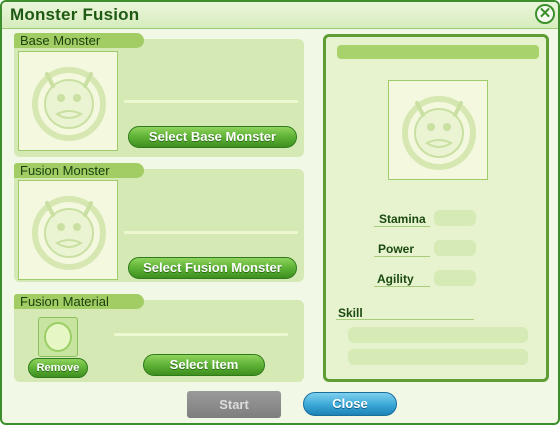 This screenshot has width=560, height=425. I want to click on select-base-monster-button: Select Base Monster, so click(212, 137).